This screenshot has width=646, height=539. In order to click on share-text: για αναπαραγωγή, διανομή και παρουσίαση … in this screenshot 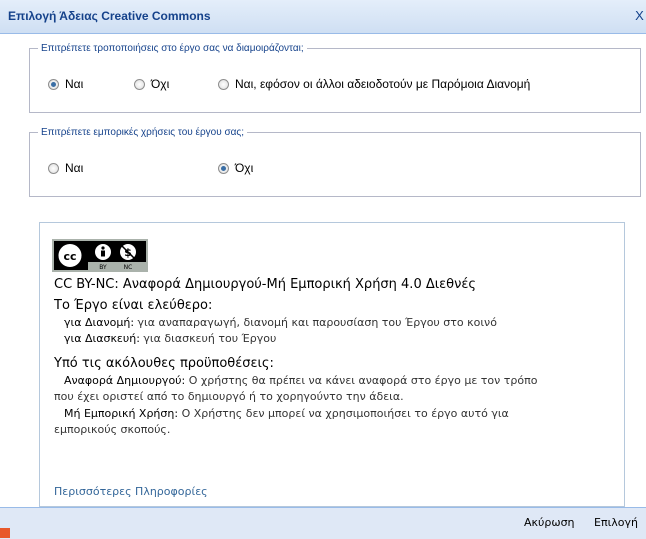, I will do `click(317, 322)`.